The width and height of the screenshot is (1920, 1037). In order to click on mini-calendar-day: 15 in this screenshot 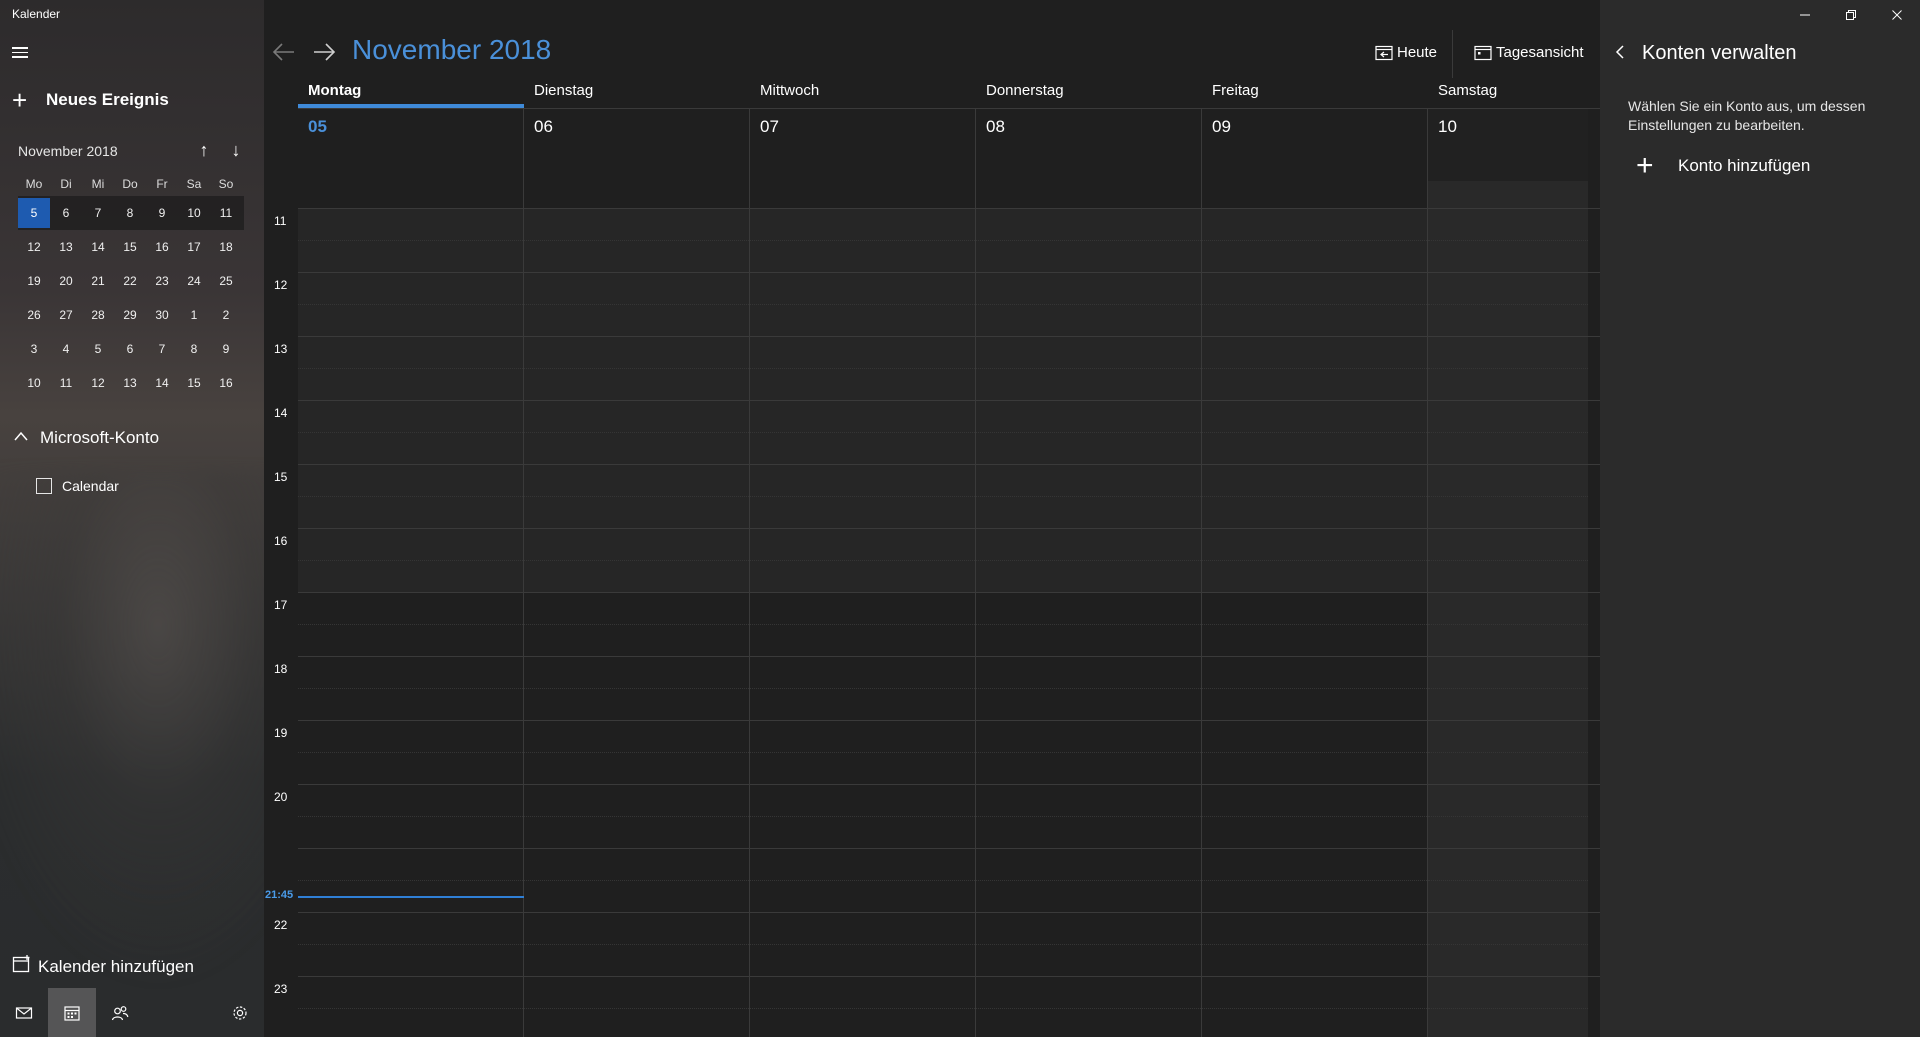, I will do `click(194, 383)`.